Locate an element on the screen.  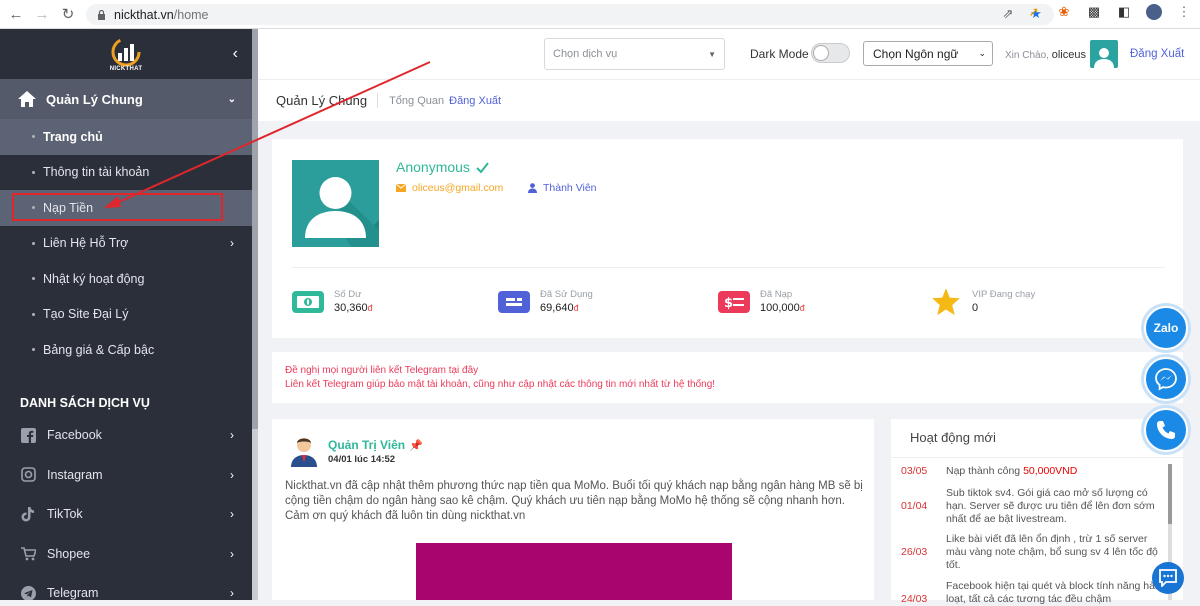
profile-avatar-icon is located at coordinates (1154, 12).